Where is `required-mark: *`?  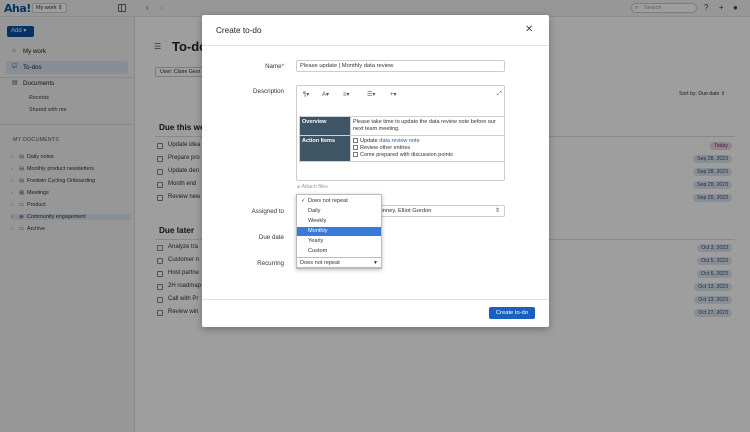
required-mark: * is located at coordinates (282, 66).